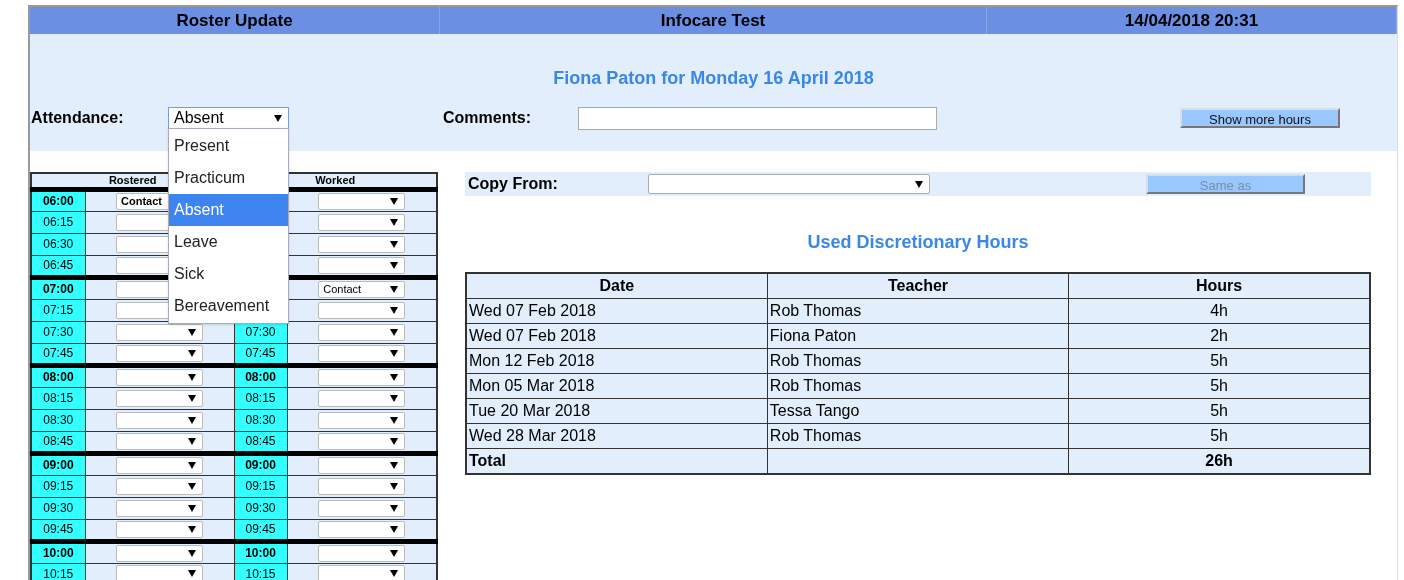 This screenshot has width=1404, height=580. What do you see at coordinates (228, 210) in the screenshot?
I see `attendance-option: Absent` at bounding box center [228, 210].